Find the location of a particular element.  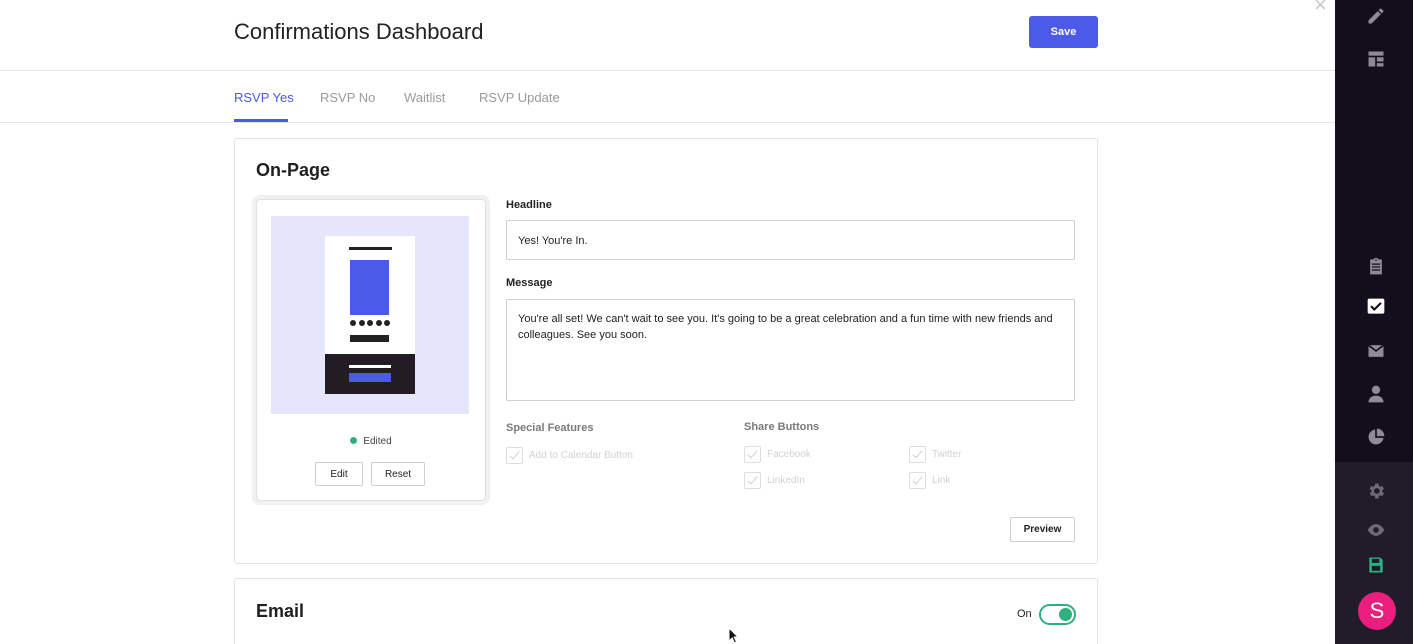

email-toggle-label: On is located at coordinates (1024, 614).